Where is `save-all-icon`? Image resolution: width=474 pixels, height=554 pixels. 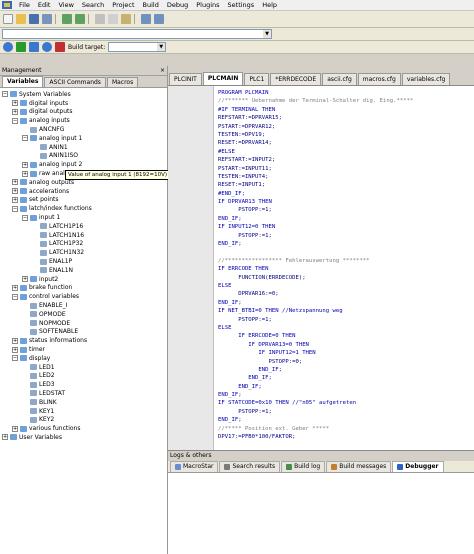
save-all-icon is located at coordinates (47, 19).